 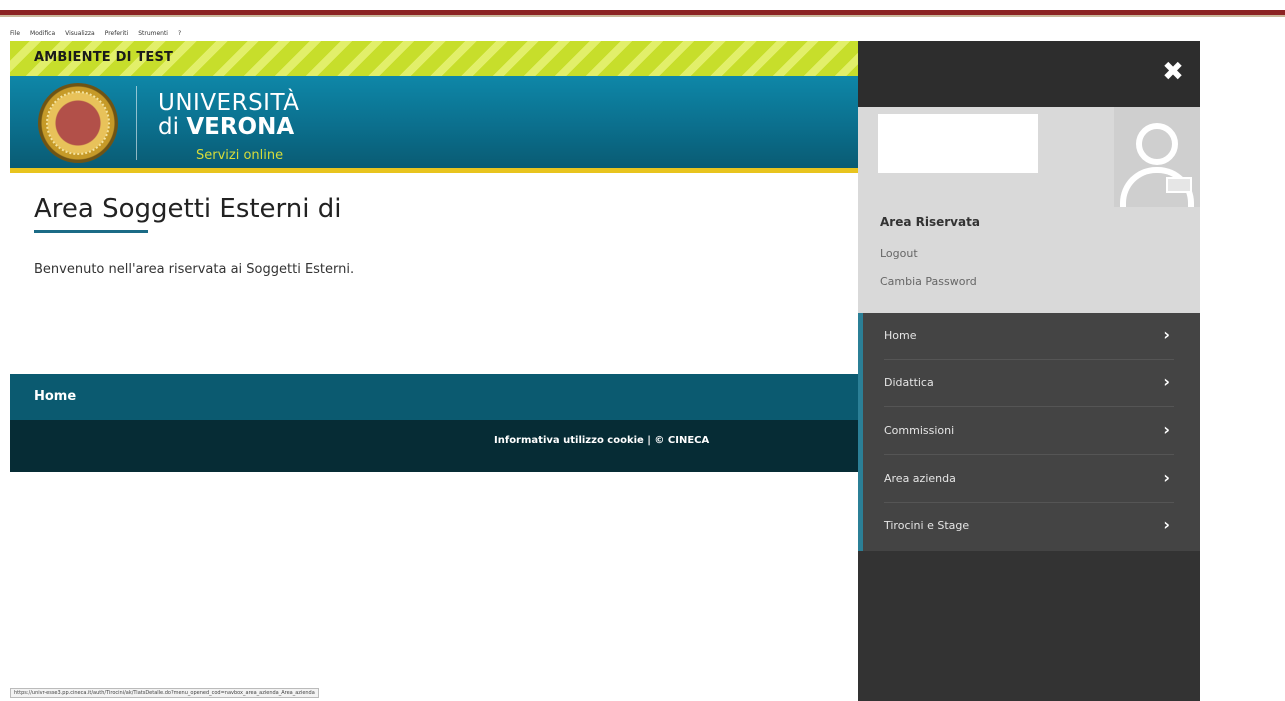 What do you see at coordinates (909, 382) in the screenshot?
I see `menu-item-label: Didattica` at bounding box center [909, 382].